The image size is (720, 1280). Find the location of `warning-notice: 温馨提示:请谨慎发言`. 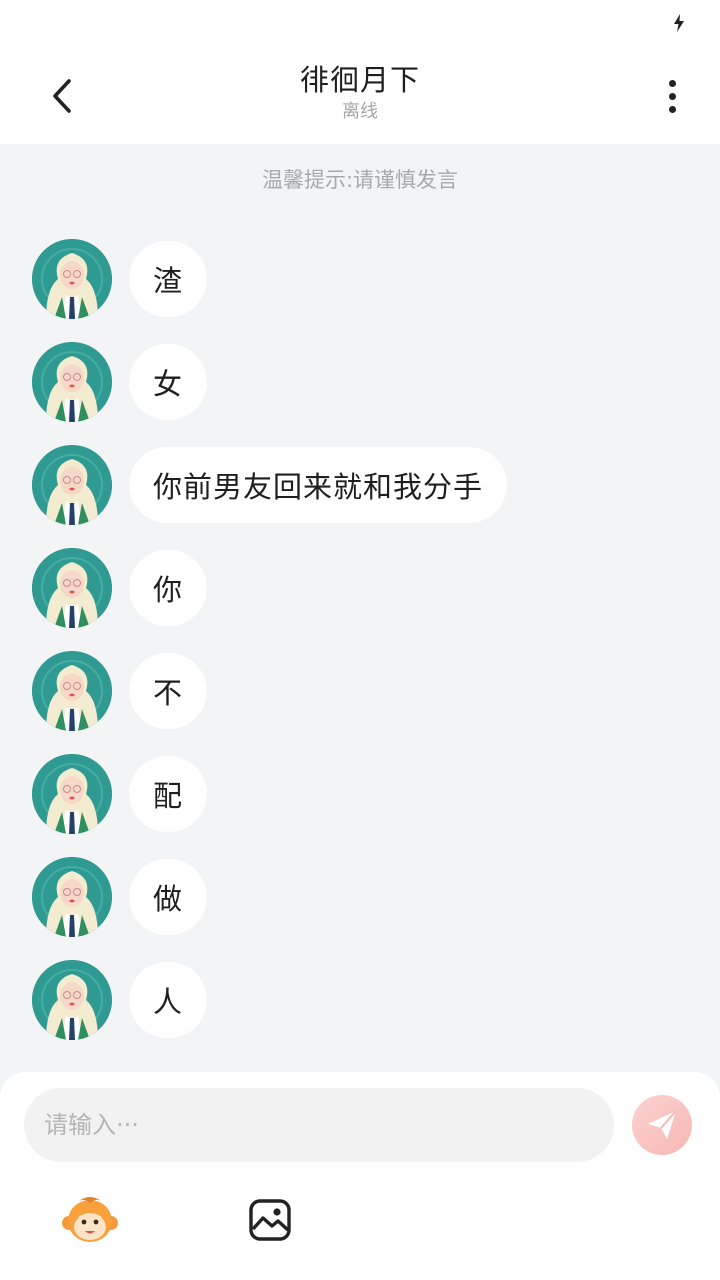

warning-notice: 温馨提示:请谨慎发言 is located at coordinates (360, 180).